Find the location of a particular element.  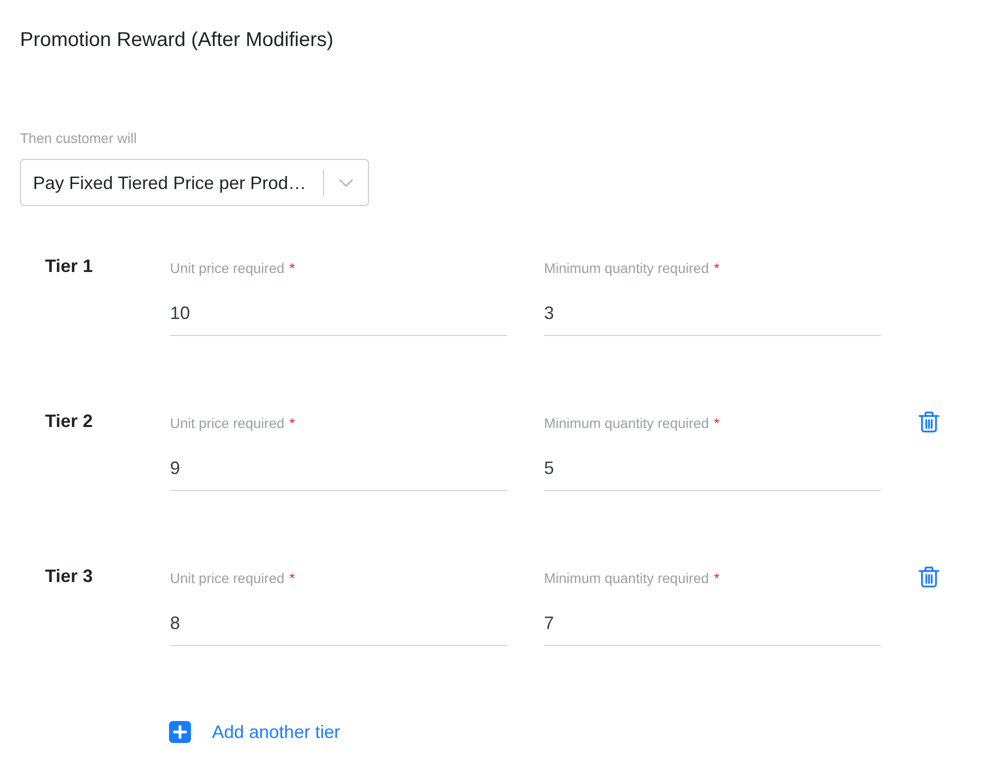

select-label: Then customer will is located at coordinates (78, 138).